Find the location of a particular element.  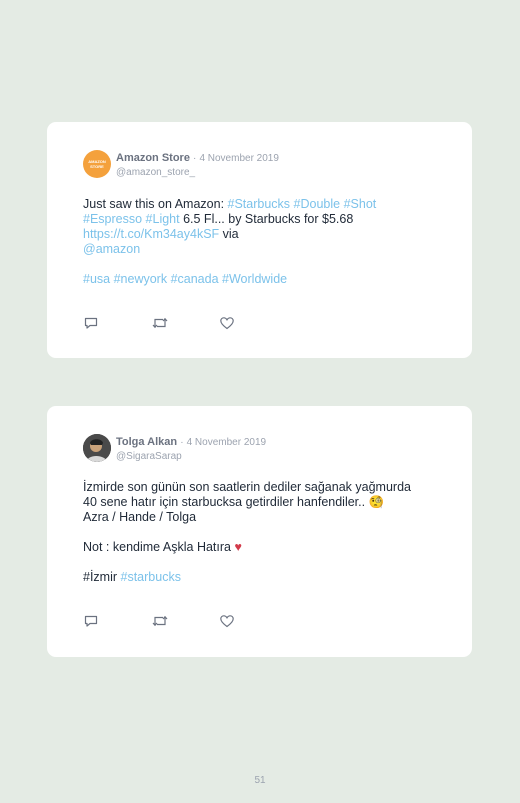

author-name: Amazon Store is located at coordinates (153, 158).